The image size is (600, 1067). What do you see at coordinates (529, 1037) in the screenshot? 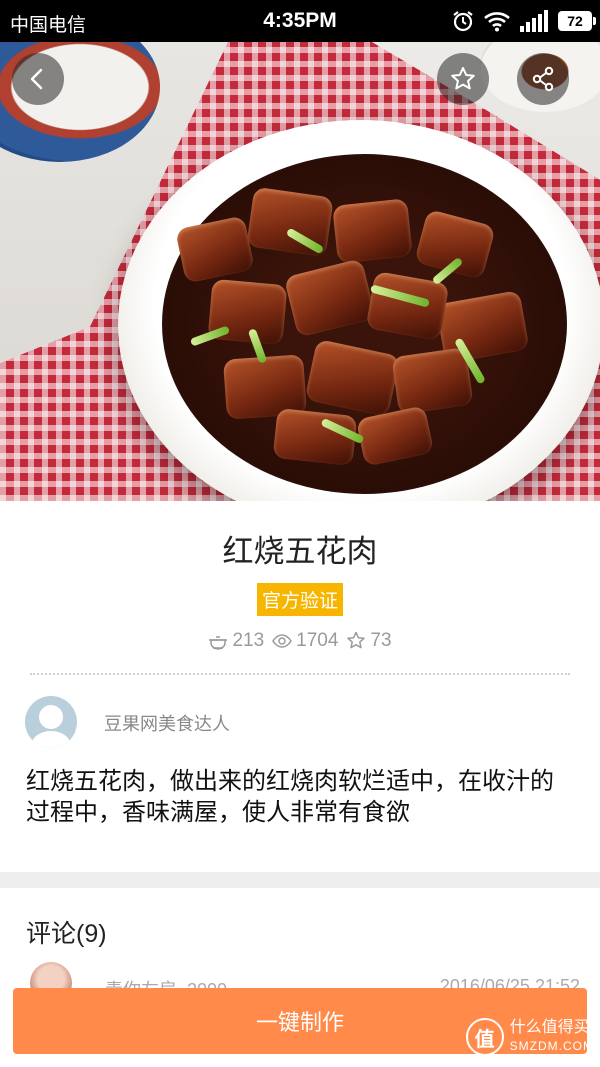
I see `smzdm-watermark: 值 什么值得买 SMZDM.COM` at bounding box center [529, 1037].